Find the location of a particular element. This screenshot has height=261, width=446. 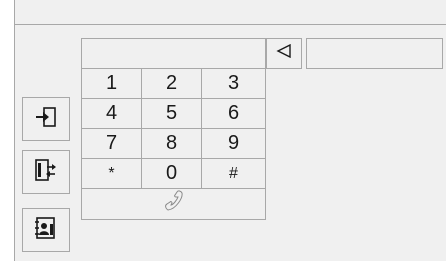

key-2-label: 2 is located at coordinates (171, 83).